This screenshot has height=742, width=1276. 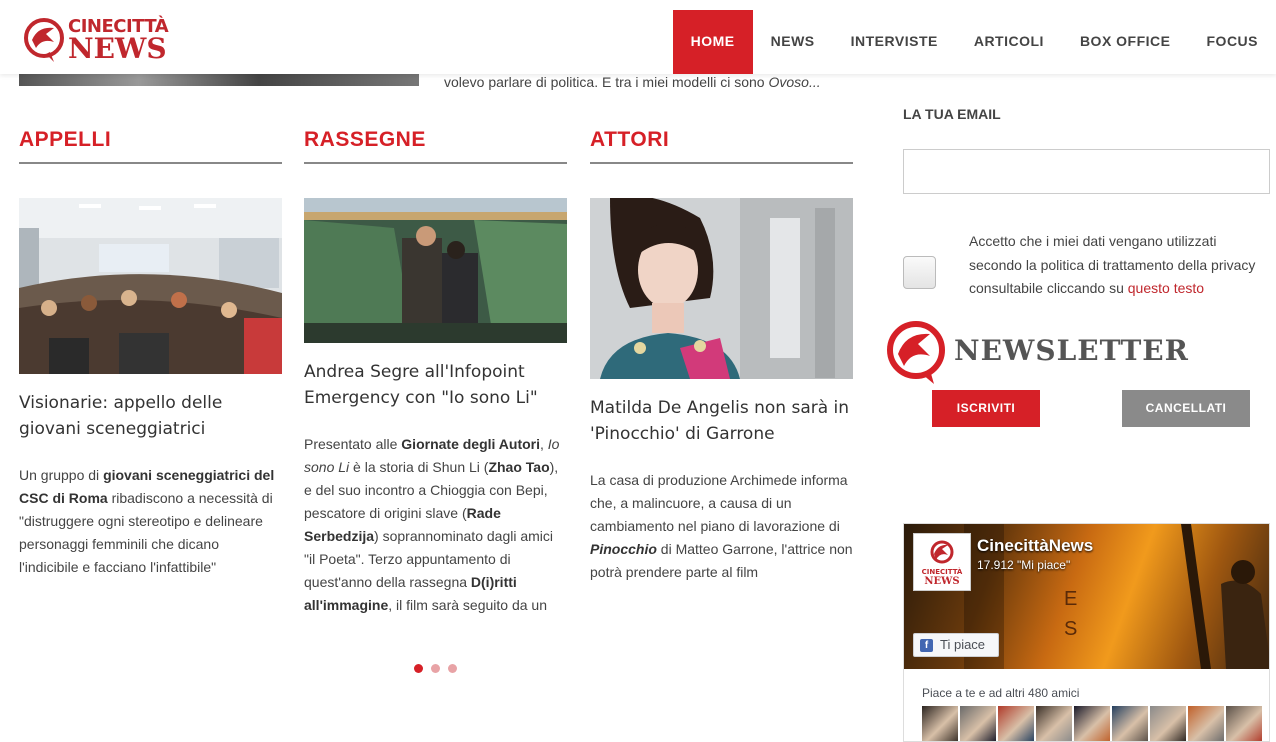 I want to click on newsletter-logo: NEWSLETTER, so click(x=1051, y=353).